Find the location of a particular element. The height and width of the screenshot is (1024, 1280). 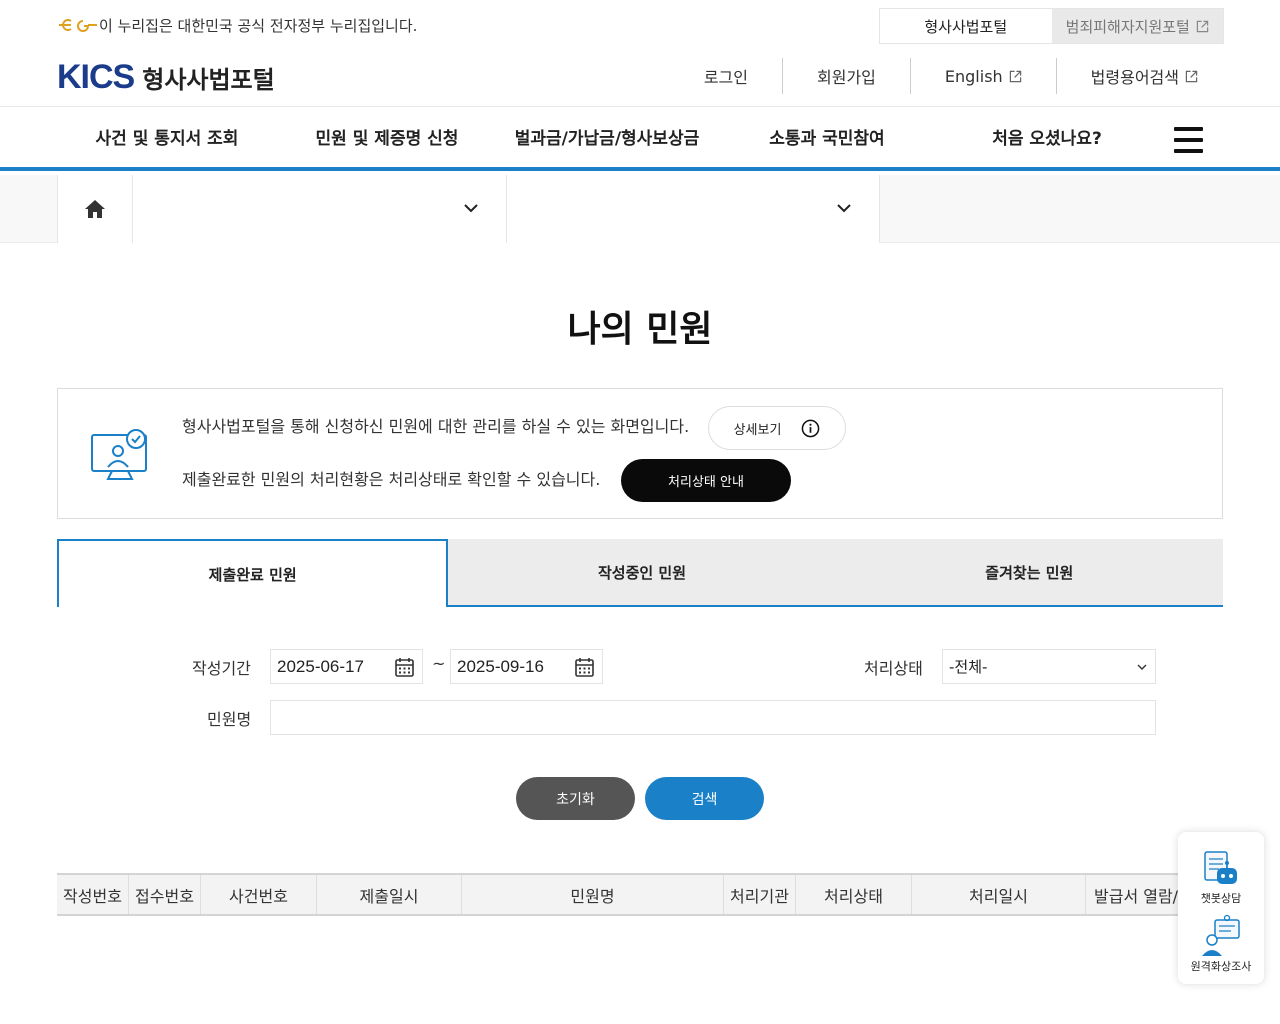

gov-banner: 이 누리집은 대한민국 공식 전자정부 누리집입니다. is located at coordinates (237, 25).